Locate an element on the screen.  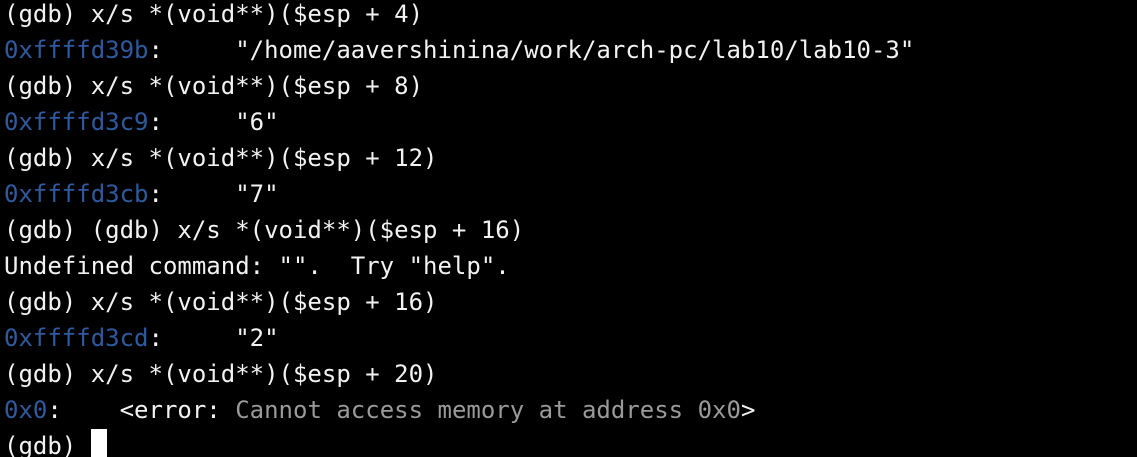
gdb-command-line: (gdb) x/s *(void**)($esp + 4) is located at coordinates (213, 16).